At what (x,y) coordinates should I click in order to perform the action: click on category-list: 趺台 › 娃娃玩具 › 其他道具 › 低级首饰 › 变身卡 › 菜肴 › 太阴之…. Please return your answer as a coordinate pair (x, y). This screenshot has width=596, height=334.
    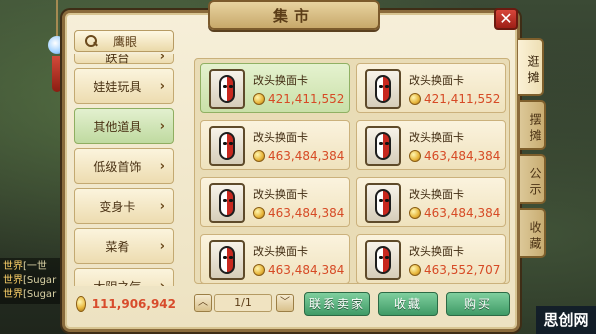
    Looking at the image, I should click on (124, 170).